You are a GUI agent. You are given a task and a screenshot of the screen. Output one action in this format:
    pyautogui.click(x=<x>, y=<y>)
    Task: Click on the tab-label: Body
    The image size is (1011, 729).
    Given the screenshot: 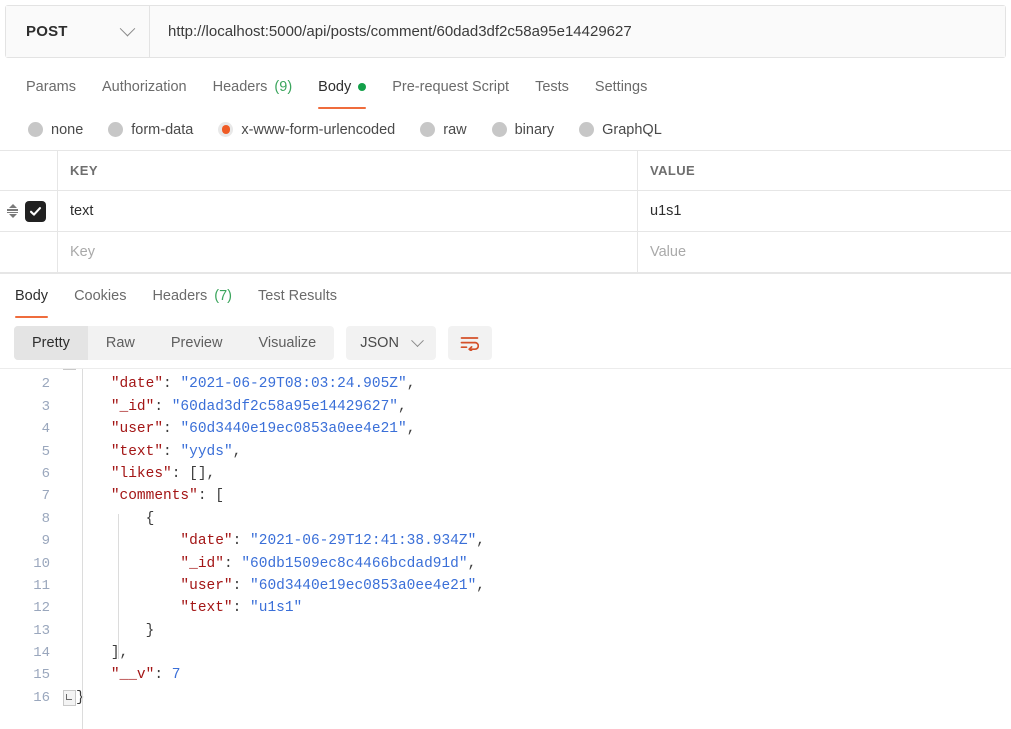 What is the action you would take?
    pyautogui.click(x=32, y=296)
    